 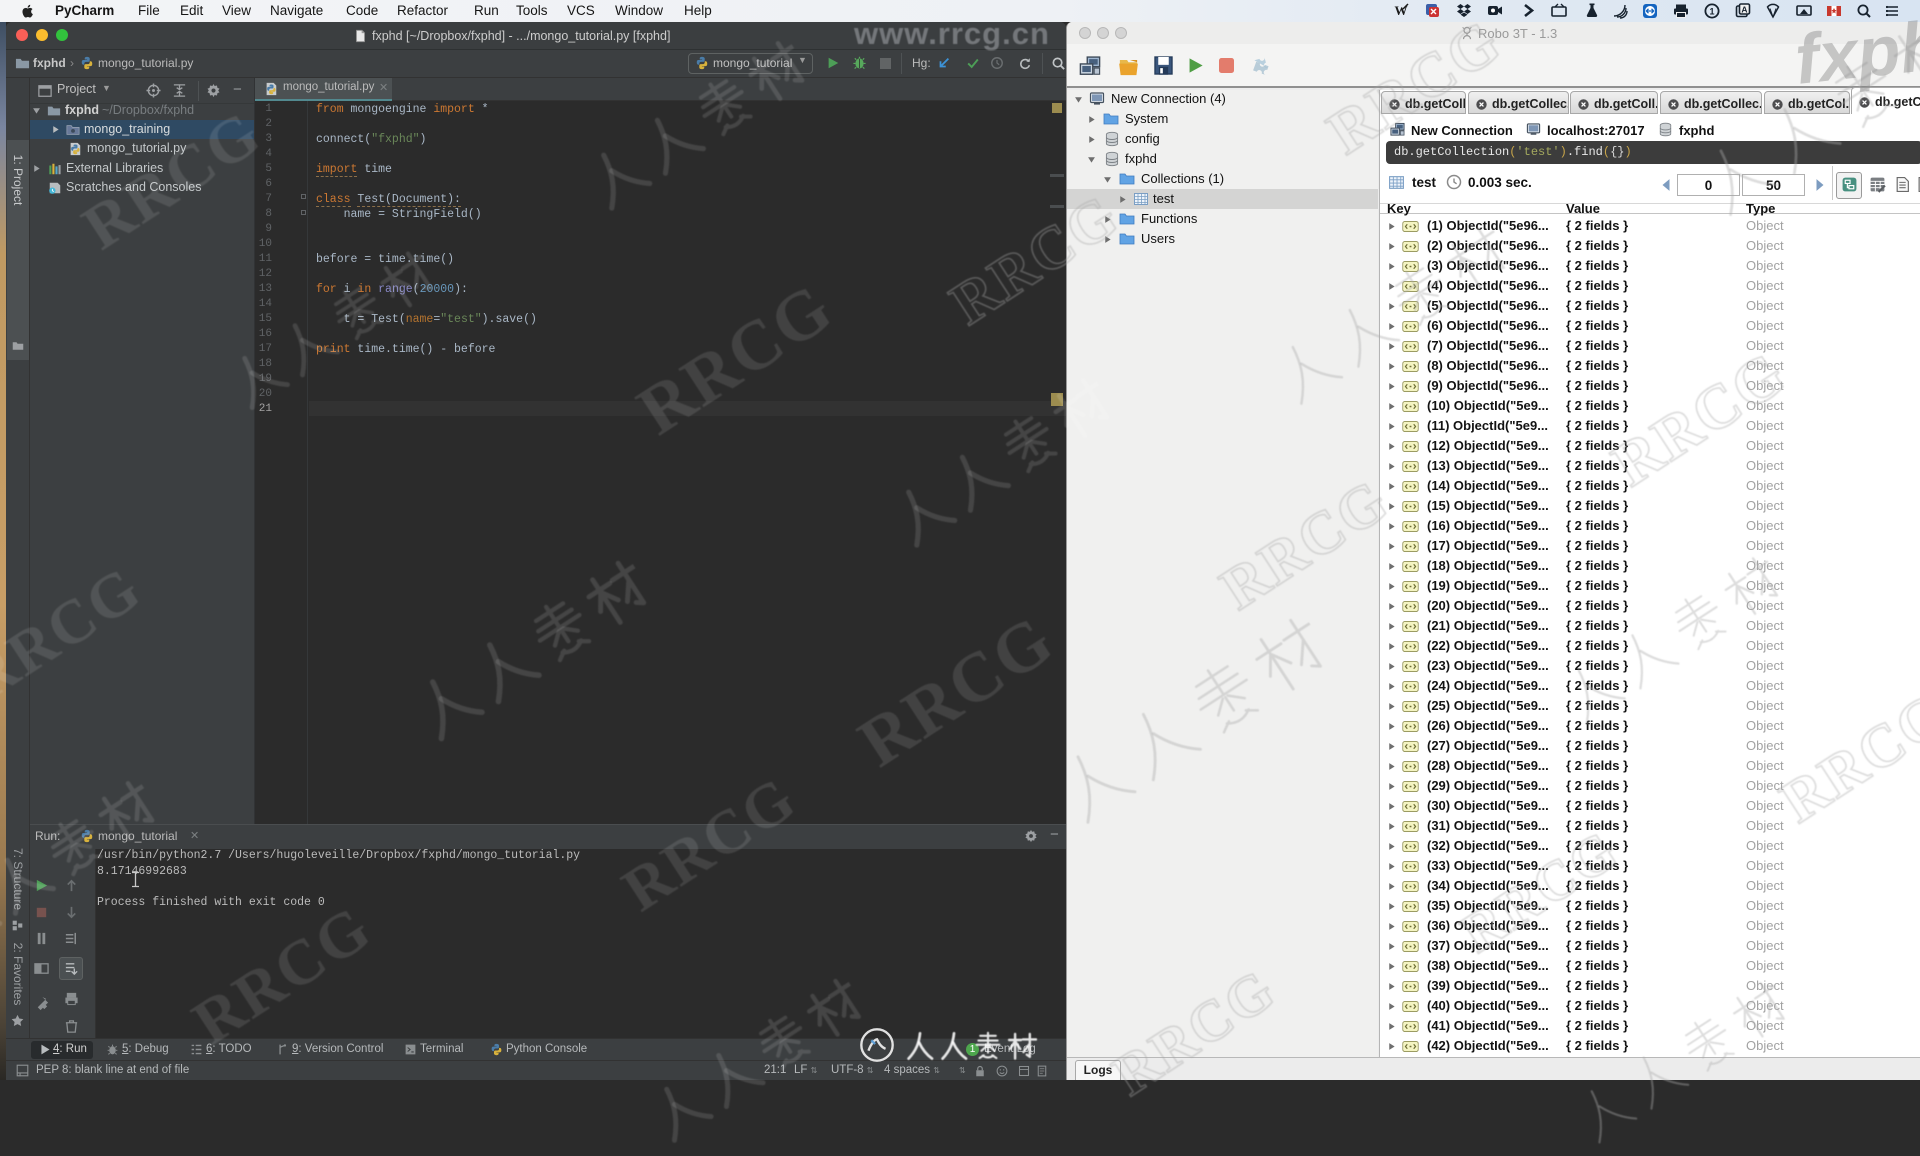 I want to click on svg-text: W, so click(x=1401, y=10).